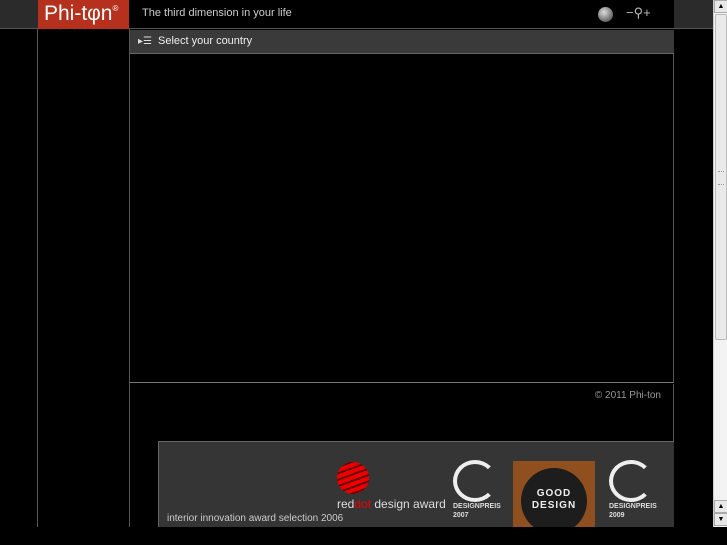 Image resolution: width=727 pixels, height=545 pixels. Describe the element at coordinates (145, 41) in the screenshot. I see `list-icon: ▸☰` at that location.